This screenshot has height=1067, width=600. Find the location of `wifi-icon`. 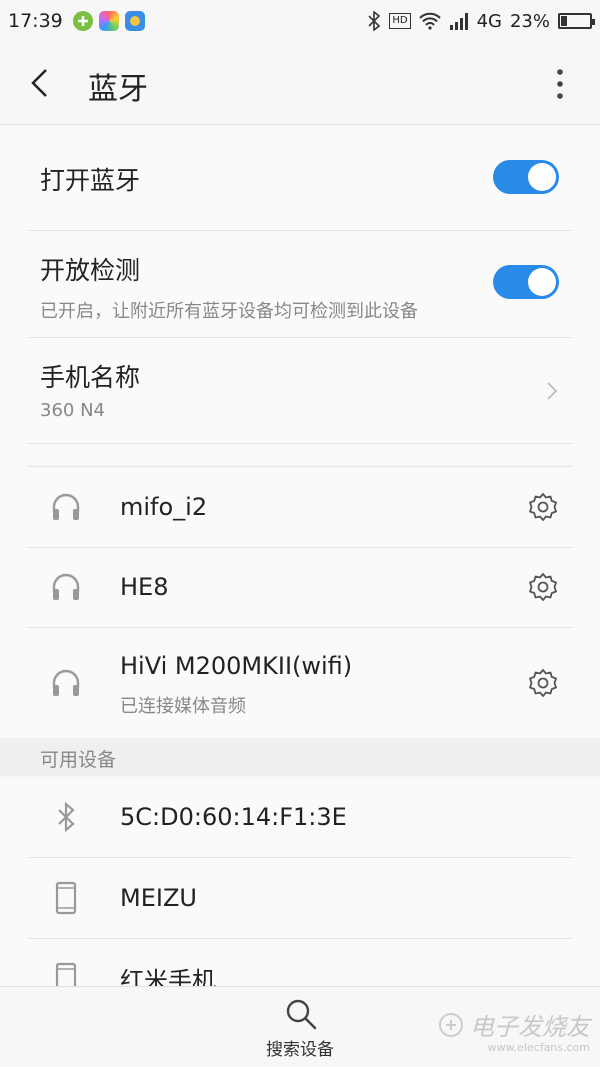

wifi-icon is located at coordinates (429, 21).